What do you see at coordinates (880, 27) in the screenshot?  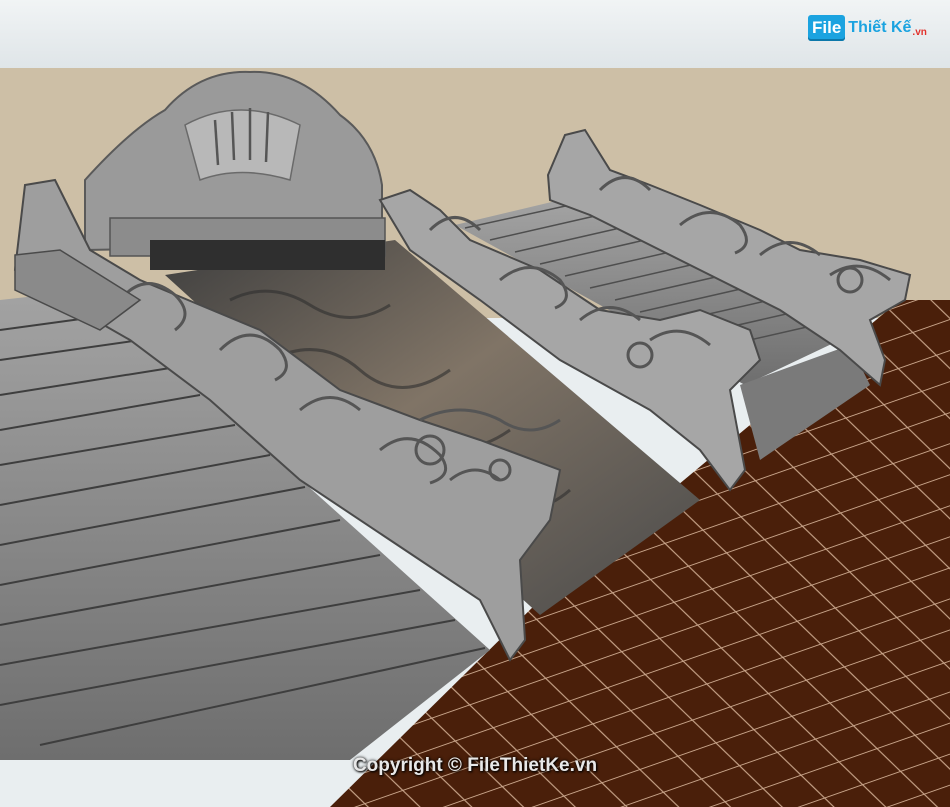 I see `logo-name: Thiết Kế` at bounding box center [880, 27].